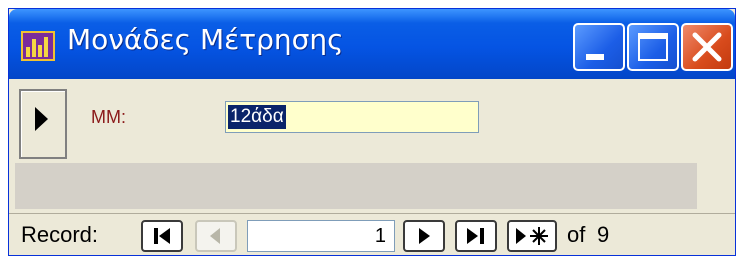 The width and height of the screenshot is (744, 260). I want to click on record-selector, so click(43, 124).